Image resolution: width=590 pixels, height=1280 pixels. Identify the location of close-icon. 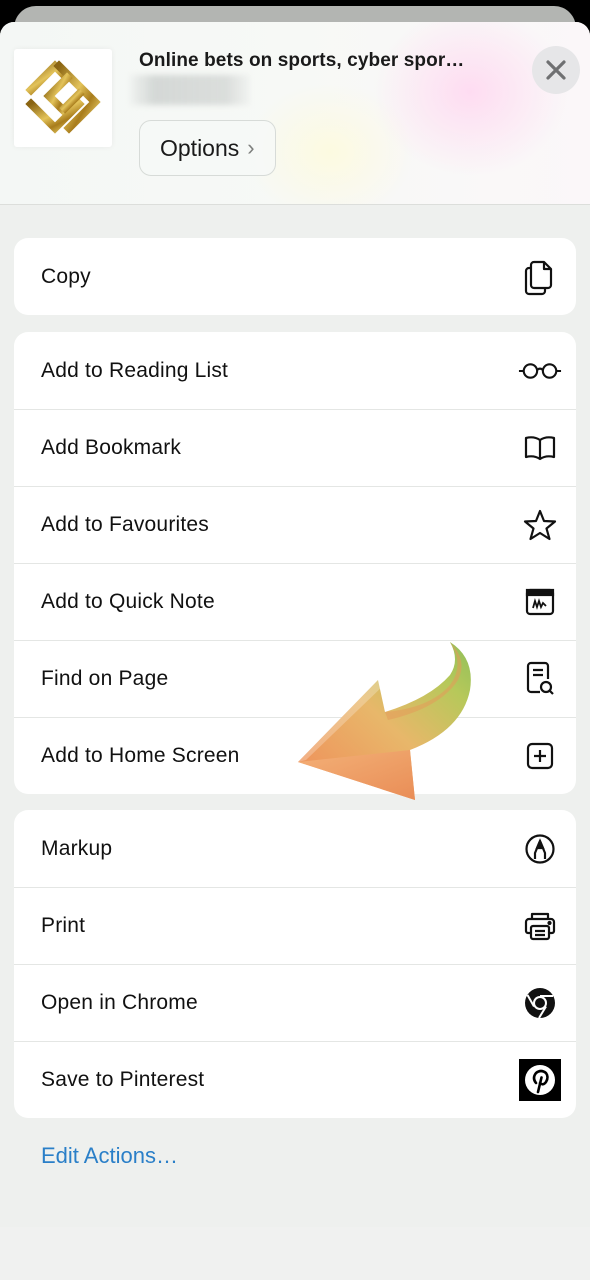
(556, 70).